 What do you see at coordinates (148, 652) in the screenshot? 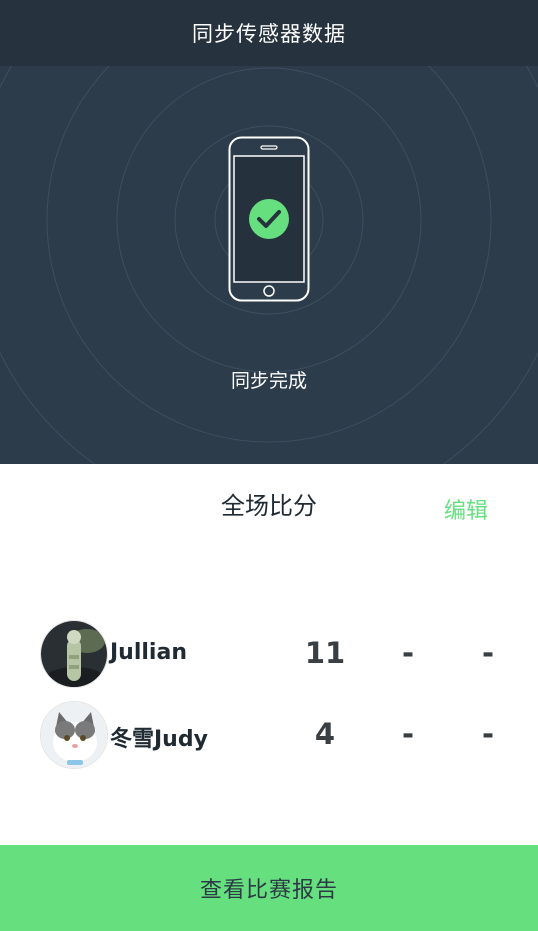
I see `player-name: Jullian` at bounding box center [148, 652].